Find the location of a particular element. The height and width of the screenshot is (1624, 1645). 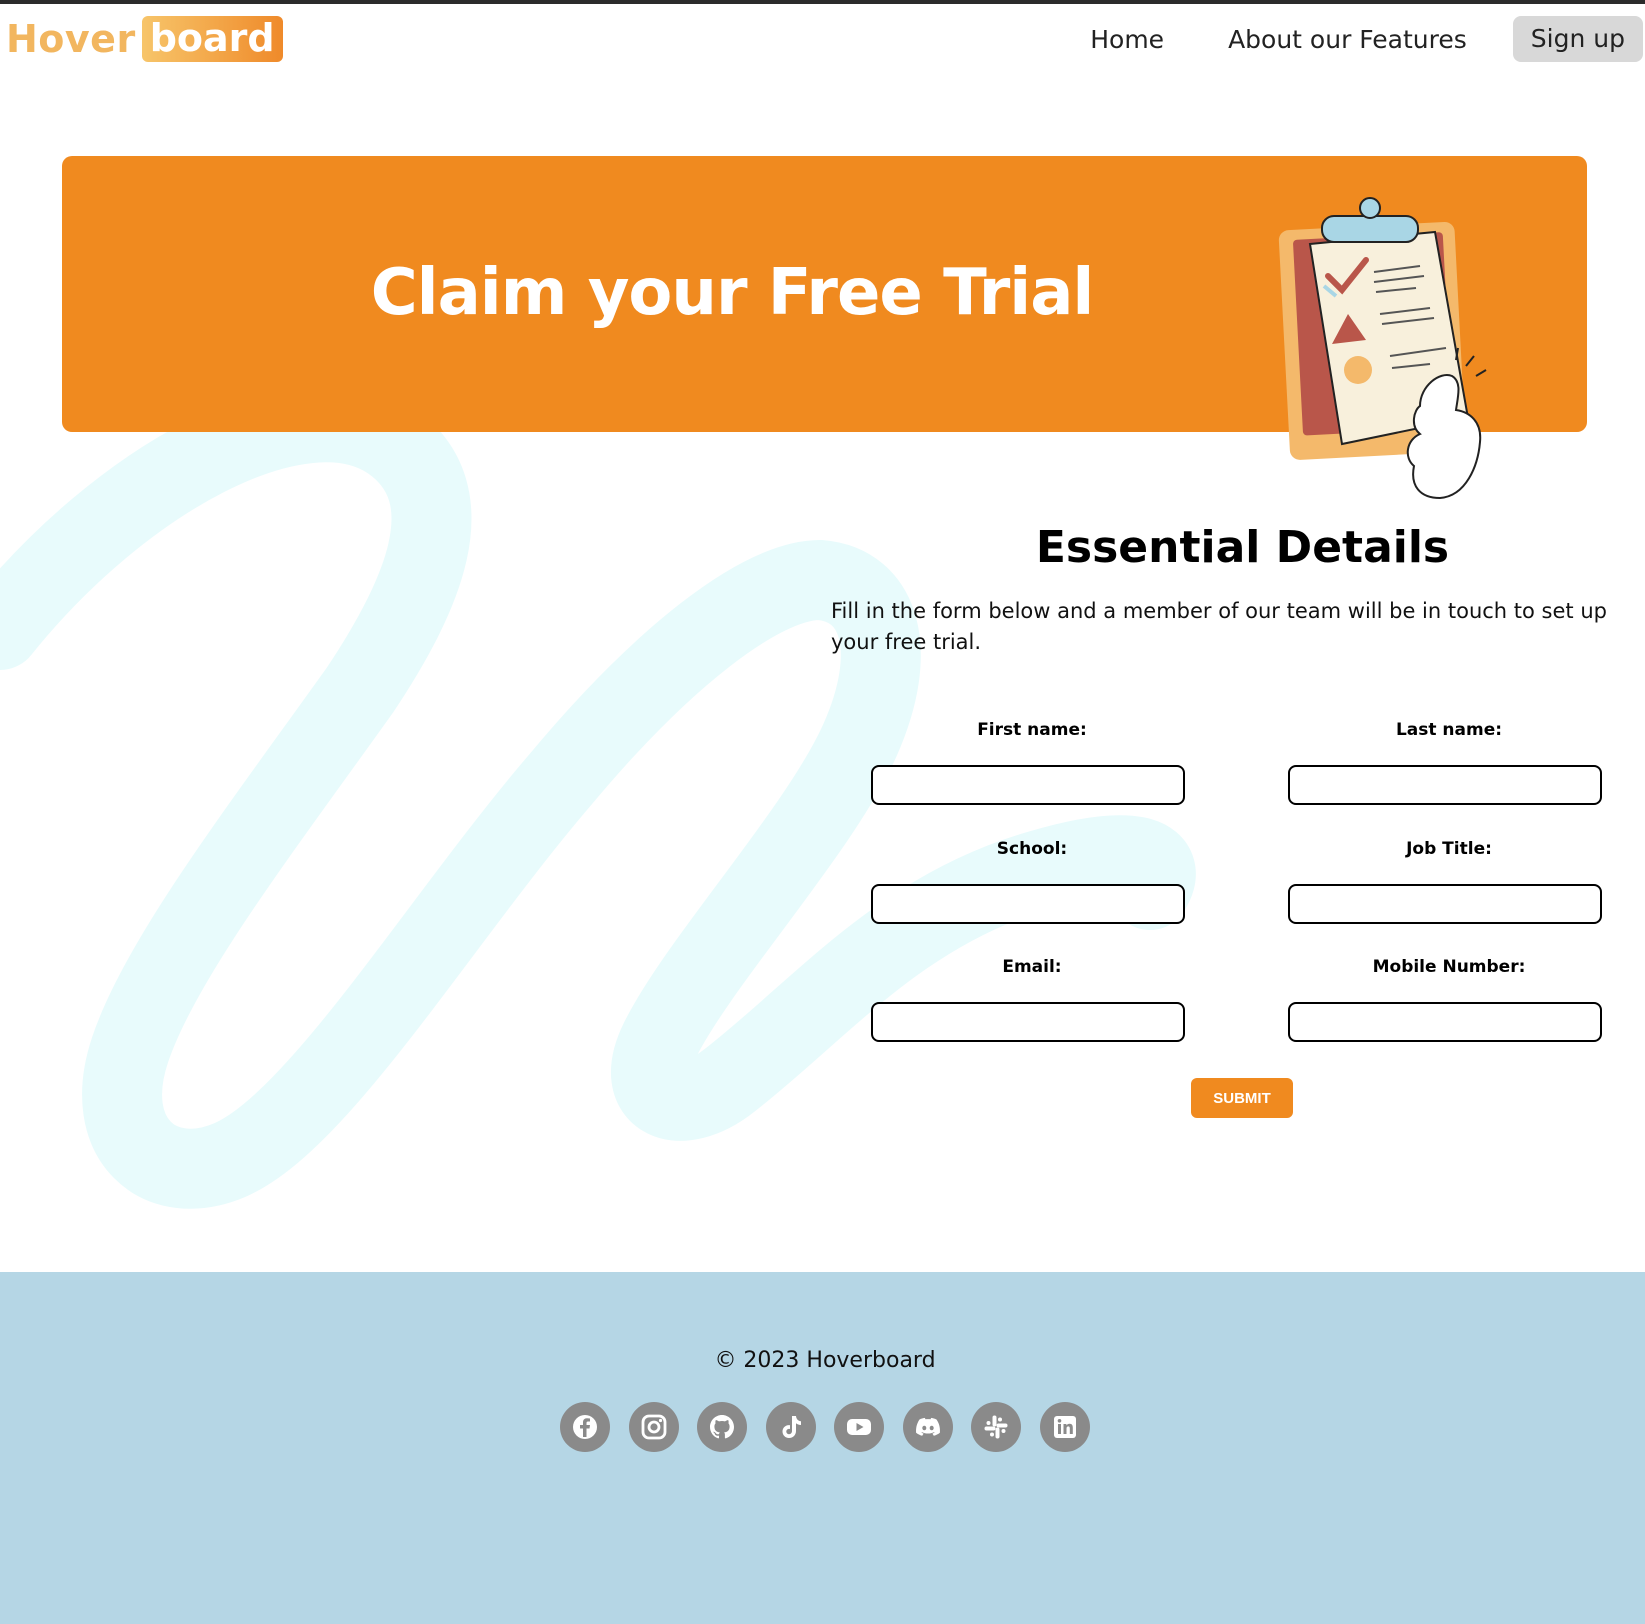

slack-icon is located at coordinates (996, 1427).